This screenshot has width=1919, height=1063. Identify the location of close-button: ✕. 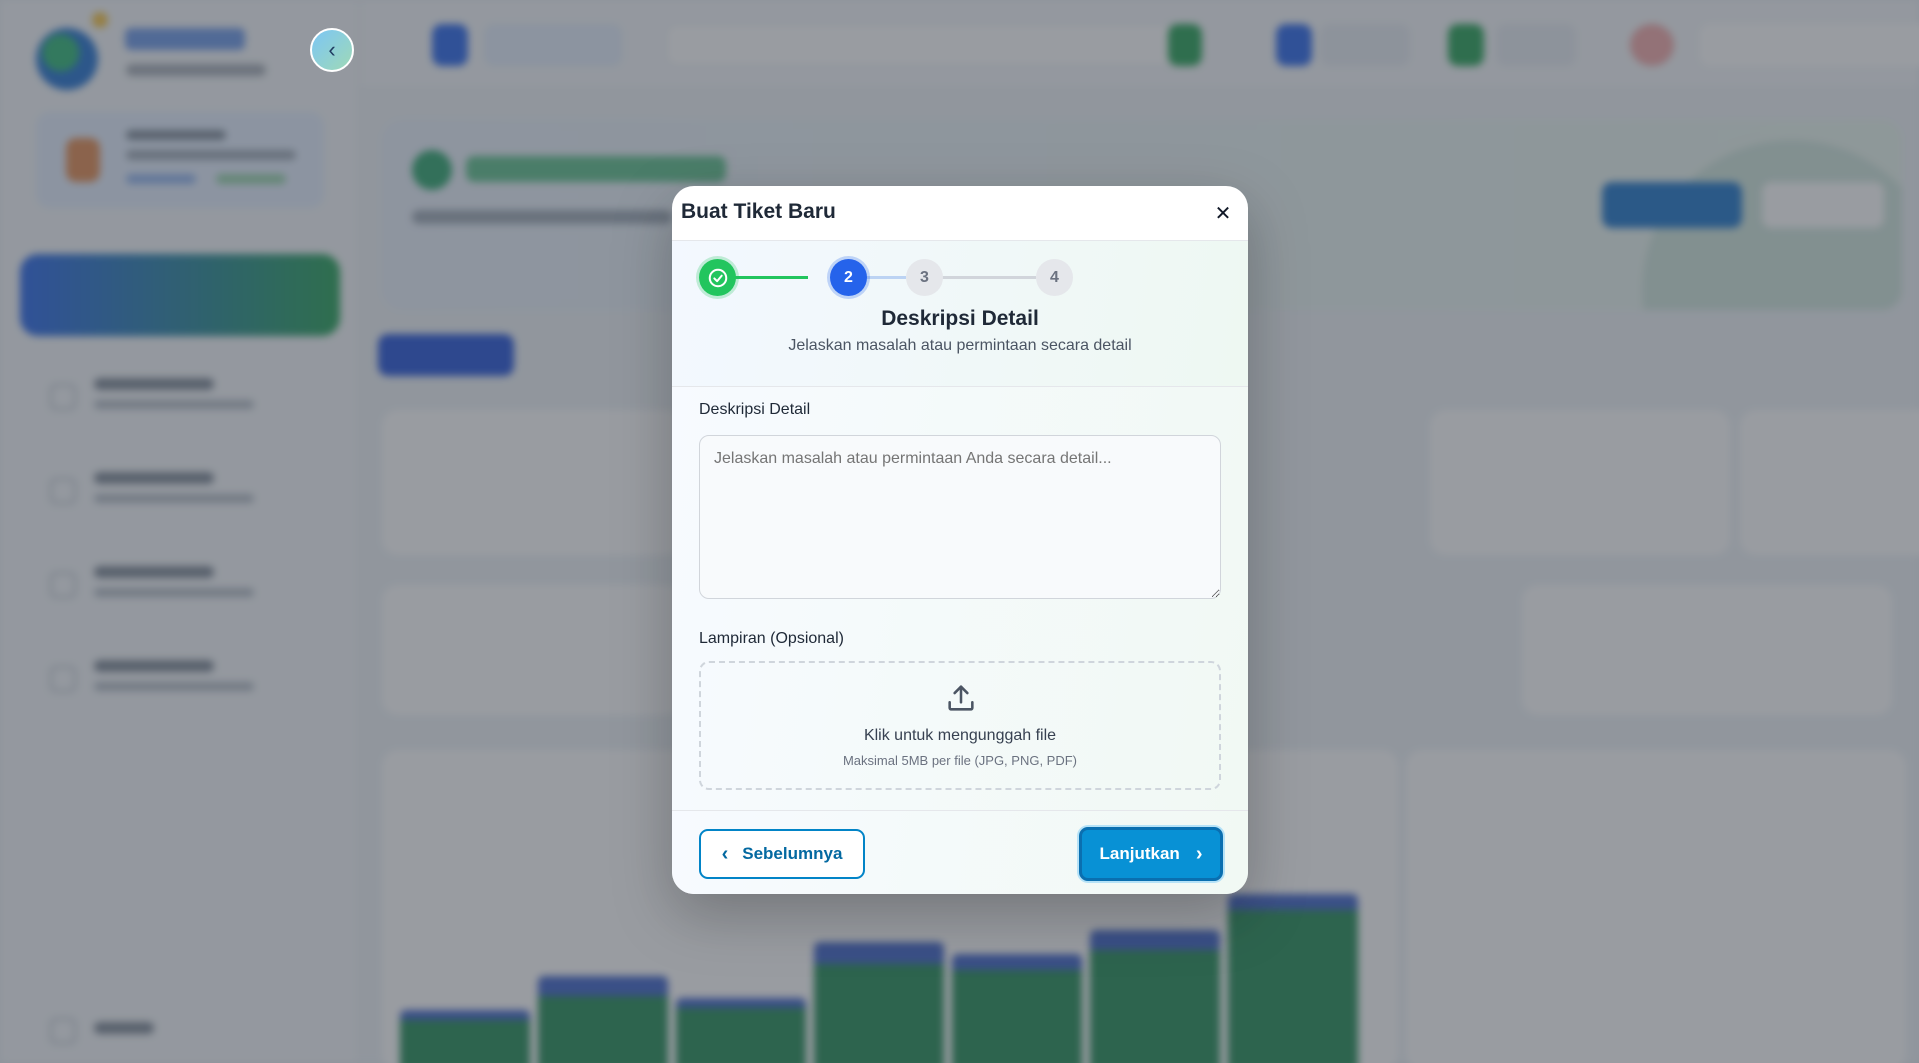
(1223, 213).